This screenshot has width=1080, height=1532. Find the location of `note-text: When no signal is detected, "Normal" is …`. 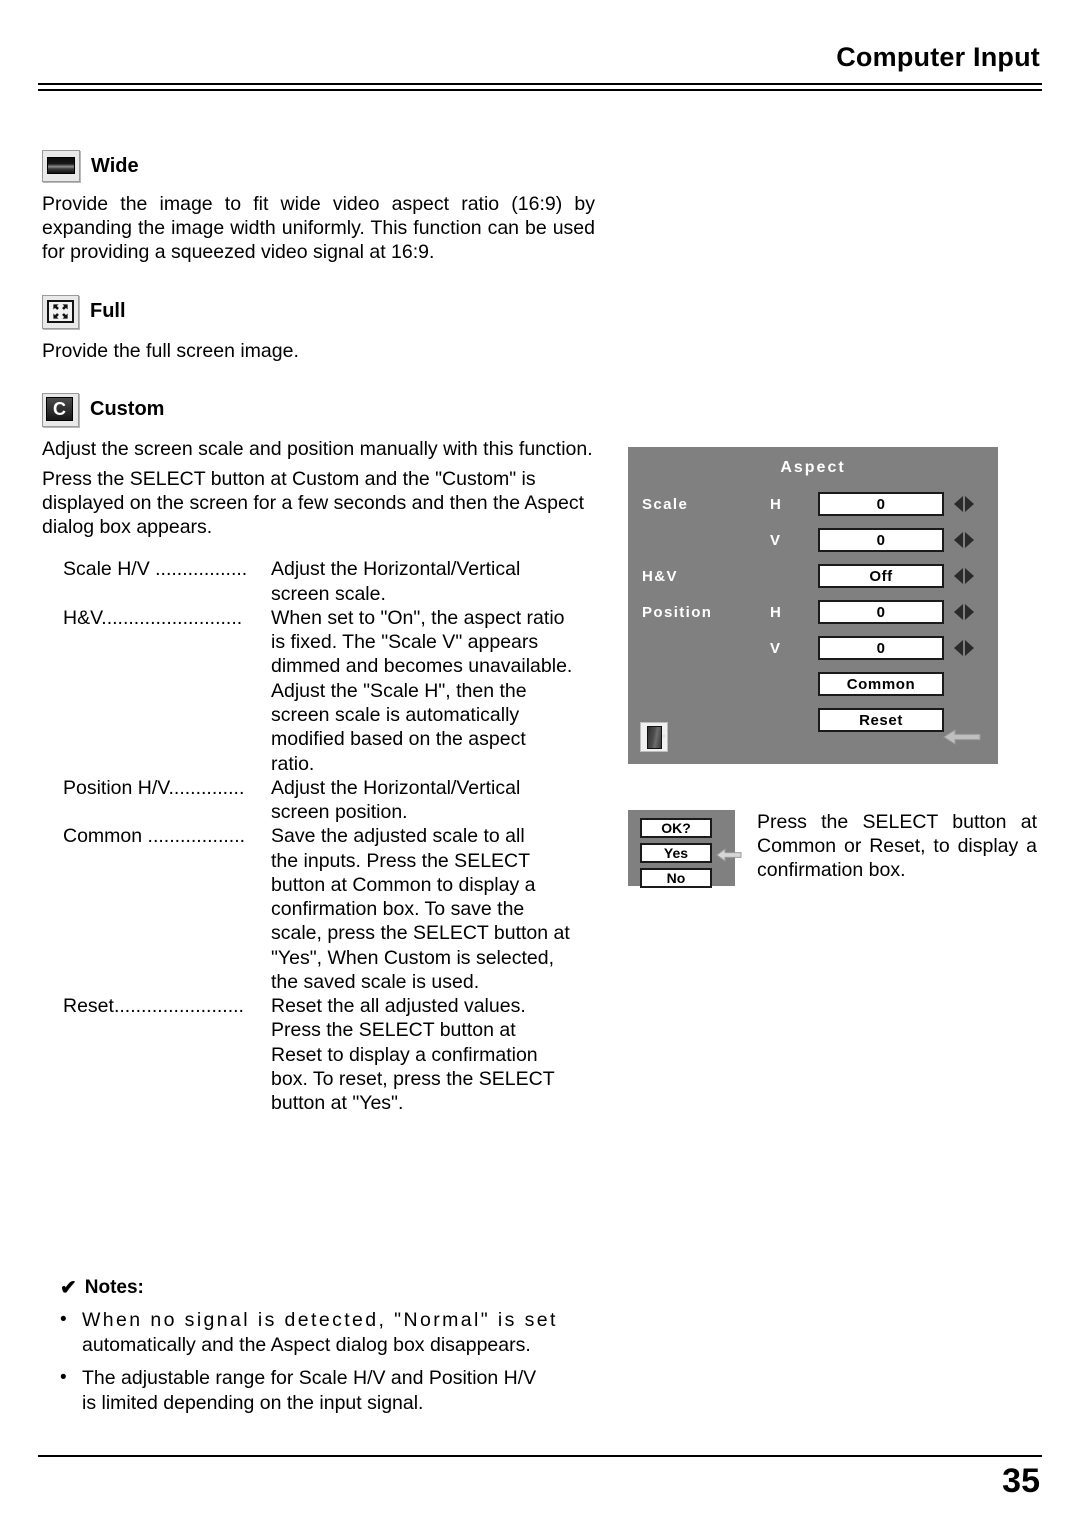

note-text: When no signal is detected, "Normal" is … is located at coordinates (320, 1332).